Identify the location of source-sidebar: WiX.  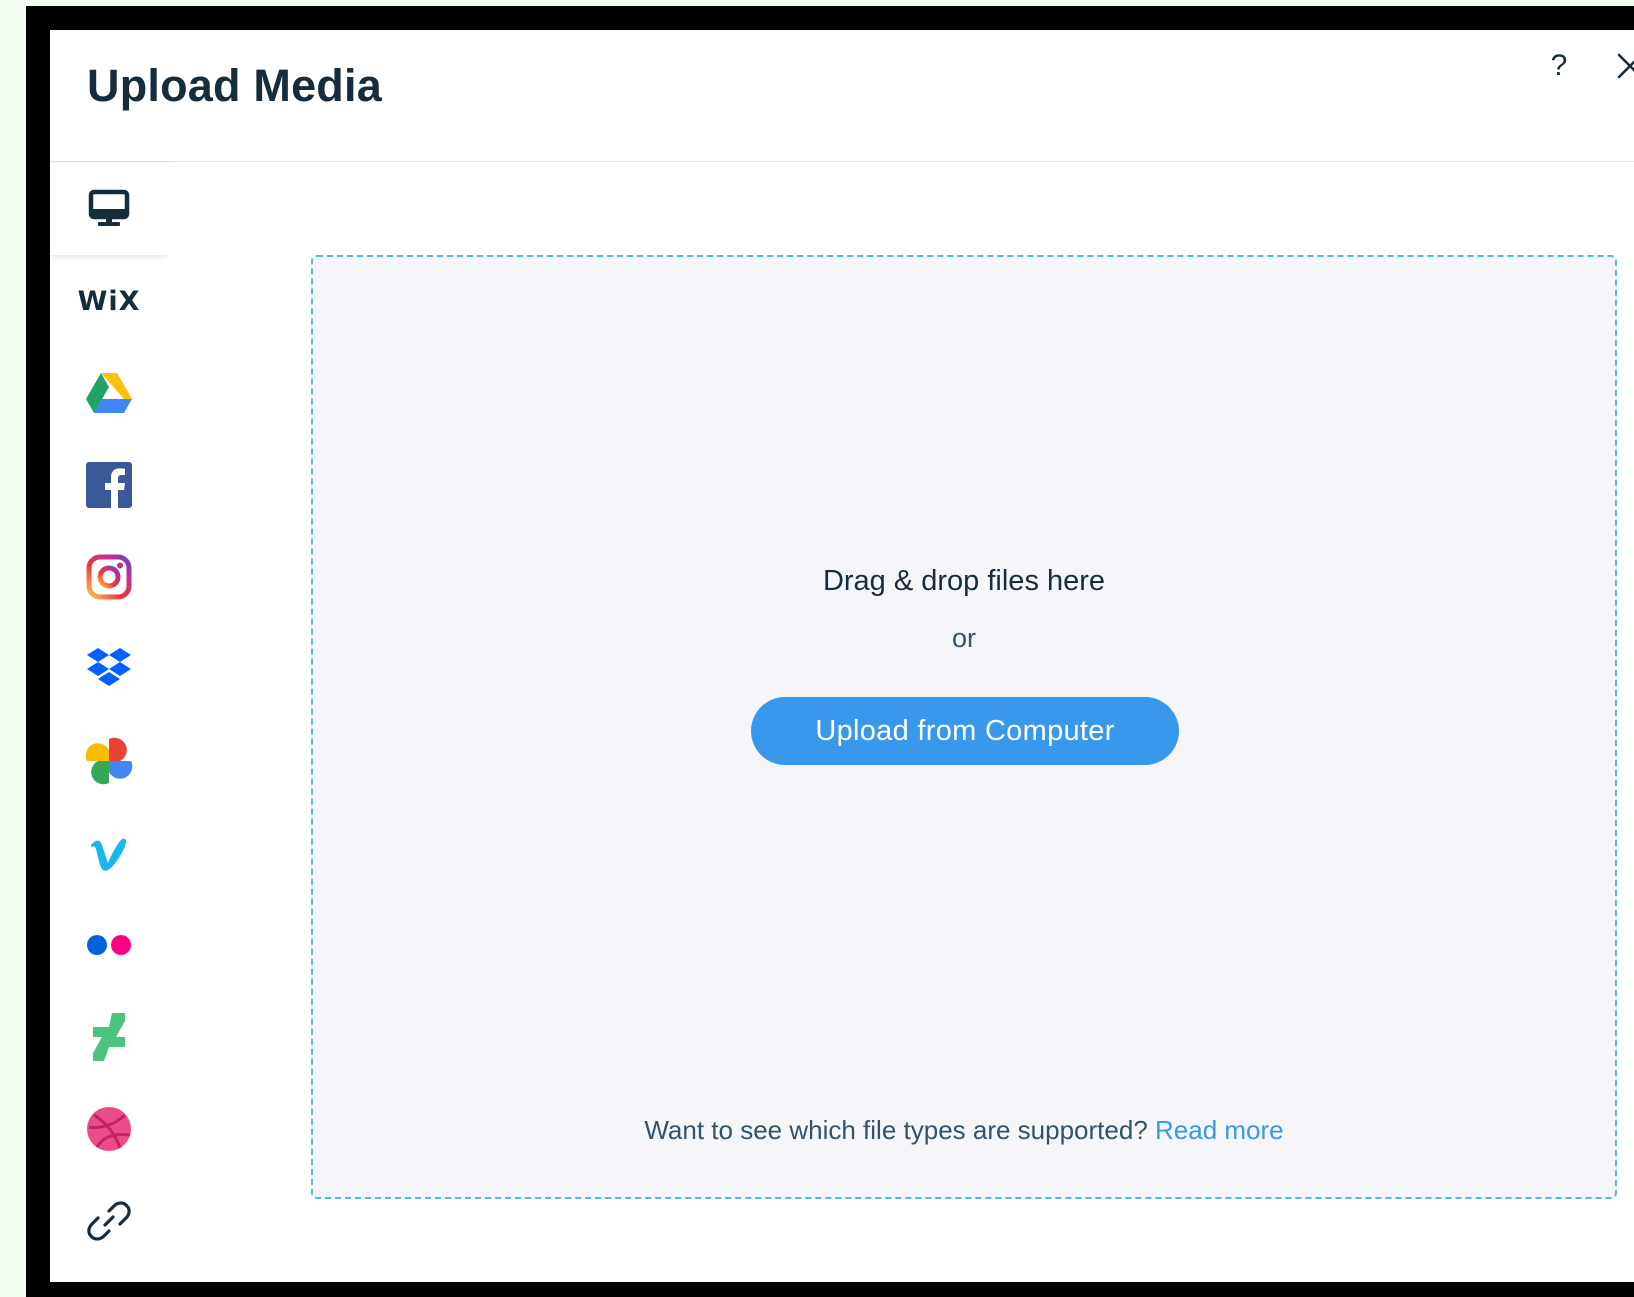
(109, 722).